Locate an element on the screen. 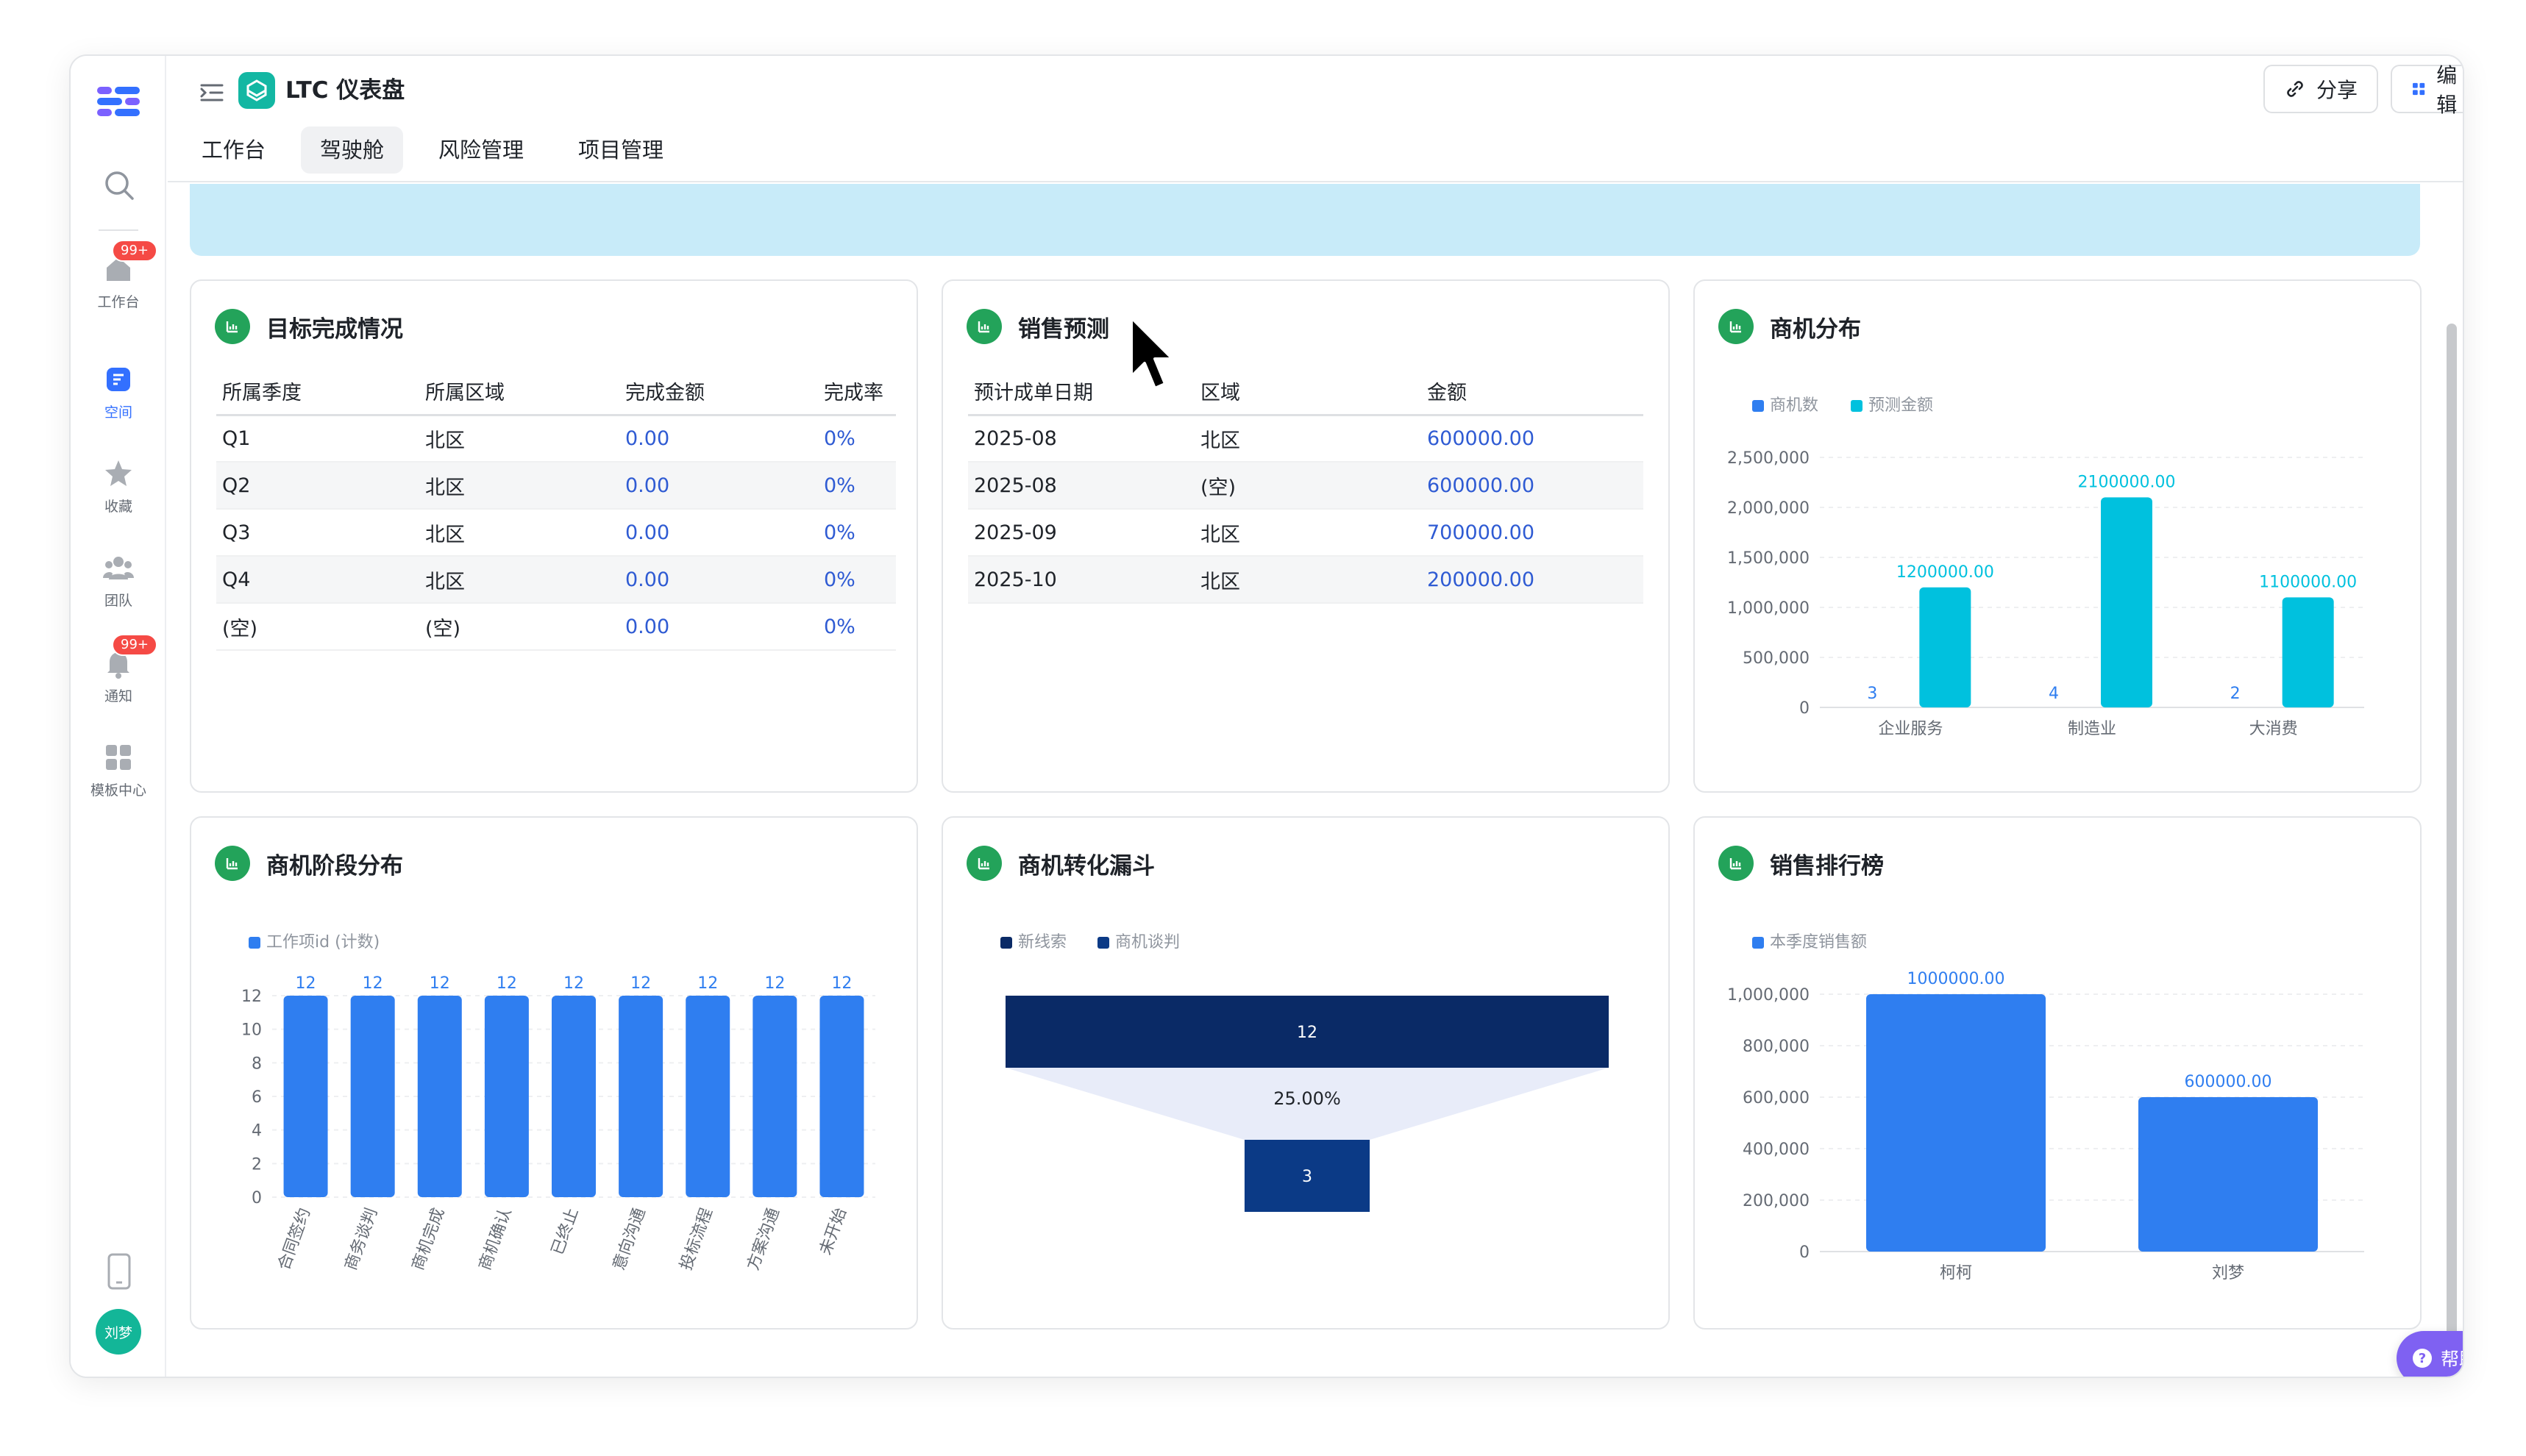  tab-cockpit: 驾驶舱 is located at coordinates (352, 150).